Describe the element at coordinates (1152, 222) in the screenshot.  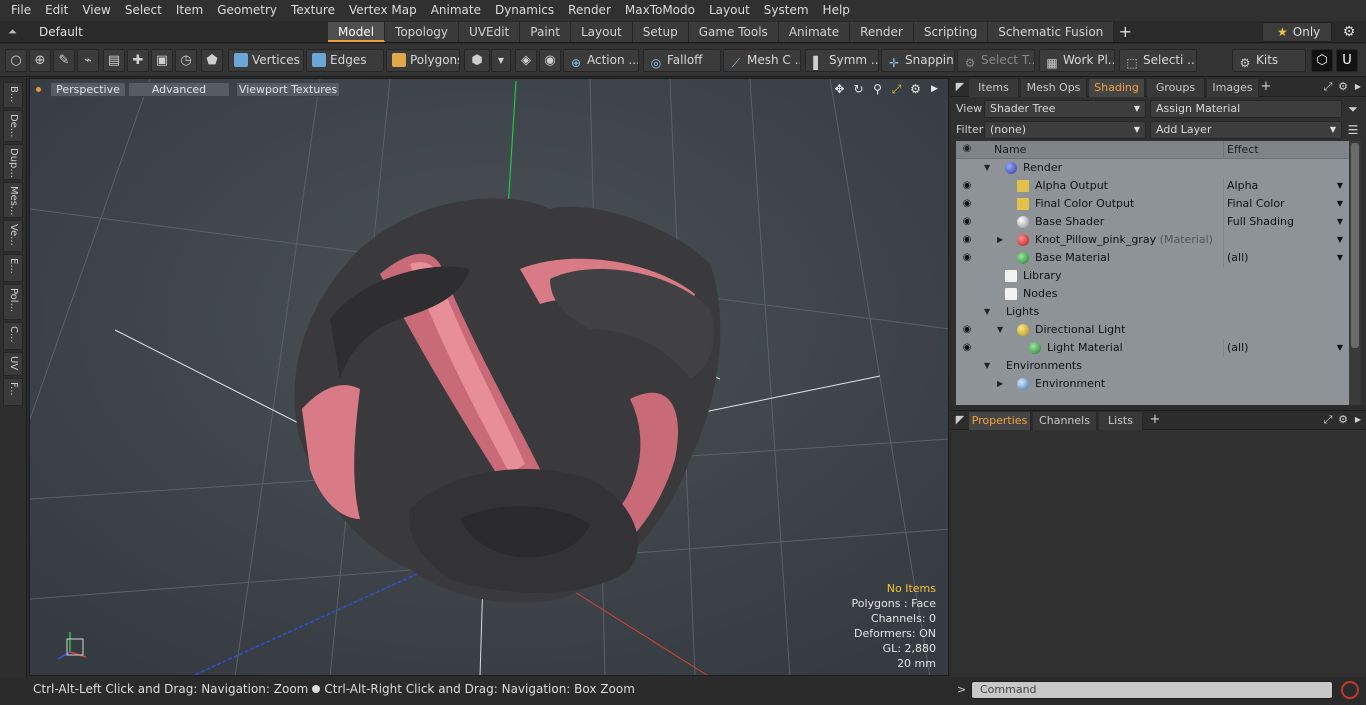
I see `tree-row-base-shader: ◉ Base Shader Full Shading ▼` at that location.